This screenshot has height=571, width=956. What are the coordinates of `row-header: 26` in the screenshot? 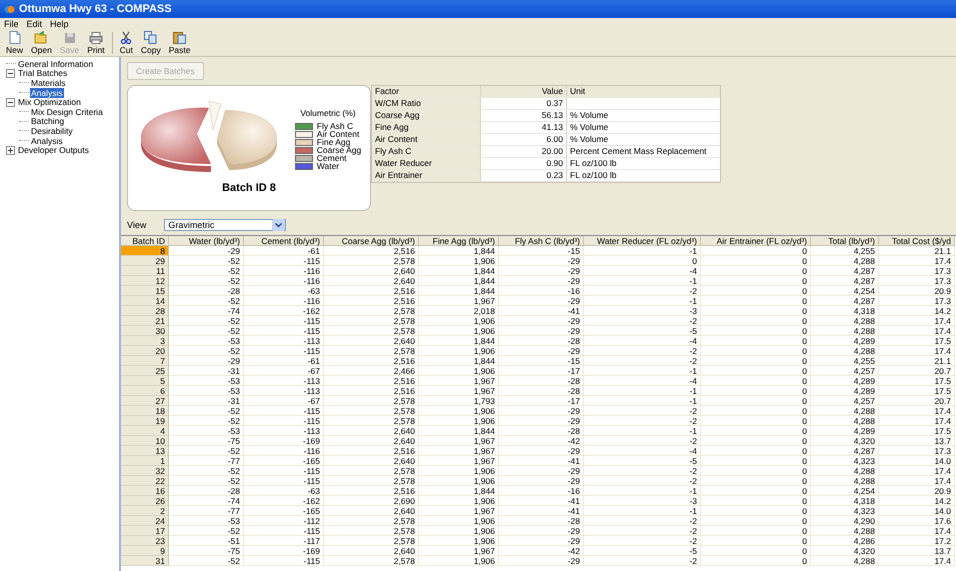 It's located at (145, 501).